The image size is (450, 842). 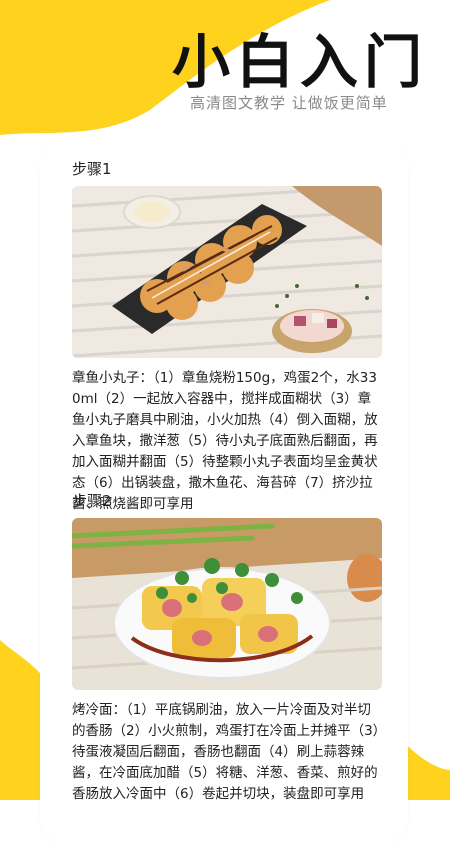 What do you see at coordinates (92, 169) in the screenshot?
I see `step-1-title: 步骤1` at bounding box center [92, 169].